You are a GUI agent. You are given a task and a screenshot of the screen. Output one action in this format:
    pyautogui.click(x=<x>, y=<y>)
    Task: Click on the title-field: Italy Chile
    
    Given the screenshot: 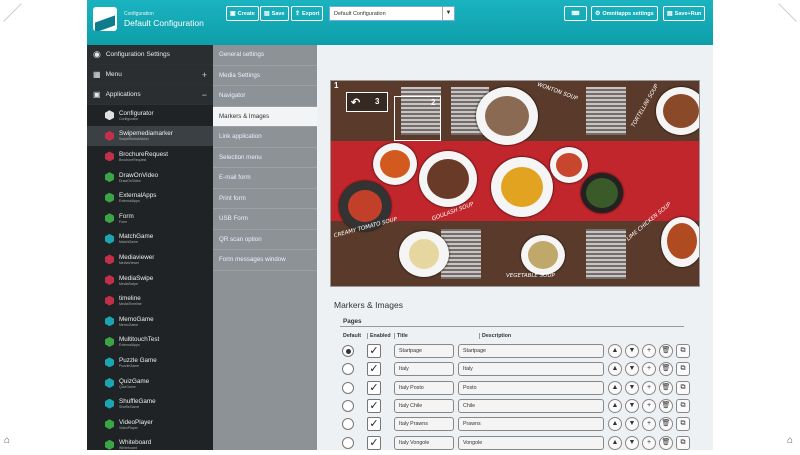 What is the action you would take?
    pyautogui.click(x=424, y=406)
    